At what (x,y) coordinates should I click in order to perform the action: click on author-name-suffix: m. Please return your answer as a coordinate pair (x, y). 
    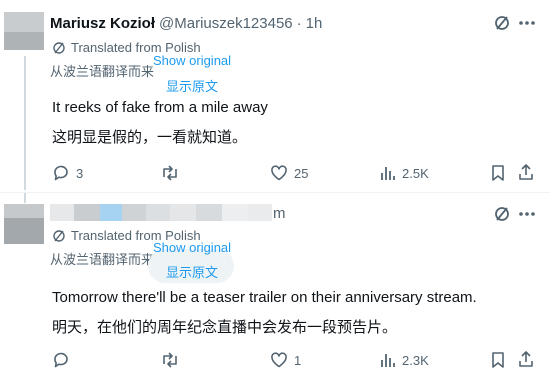
    Looking at the image, I should click on (279, 213).